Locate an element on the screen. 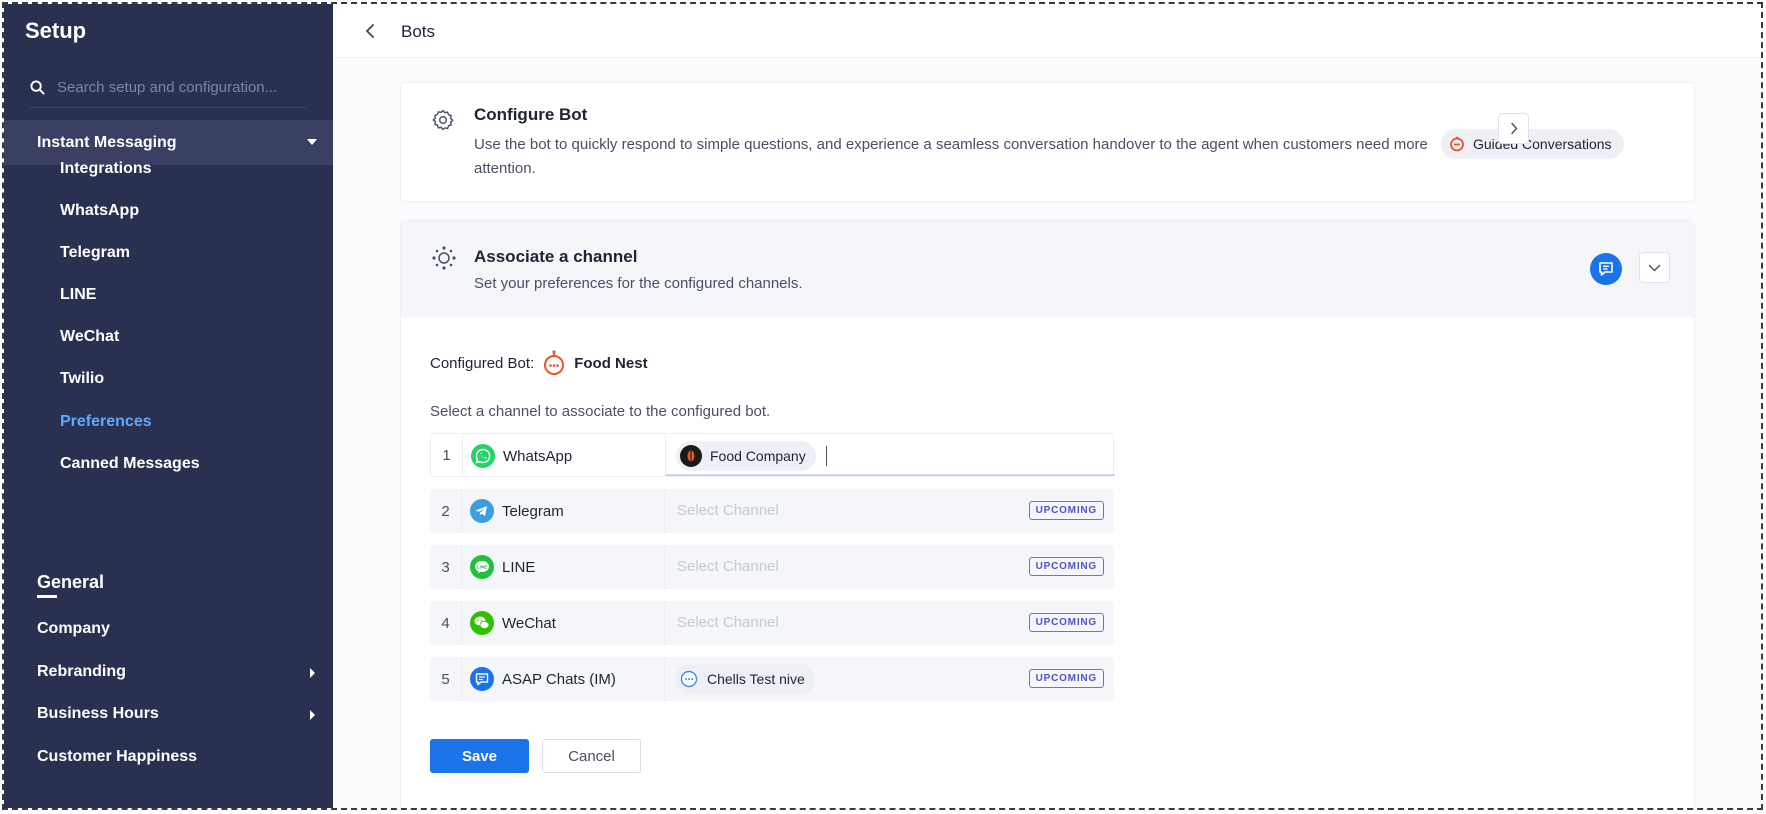 This screenshot has width=1766, height=814. channel-app: Telegram is located at coordinates (517, 511).